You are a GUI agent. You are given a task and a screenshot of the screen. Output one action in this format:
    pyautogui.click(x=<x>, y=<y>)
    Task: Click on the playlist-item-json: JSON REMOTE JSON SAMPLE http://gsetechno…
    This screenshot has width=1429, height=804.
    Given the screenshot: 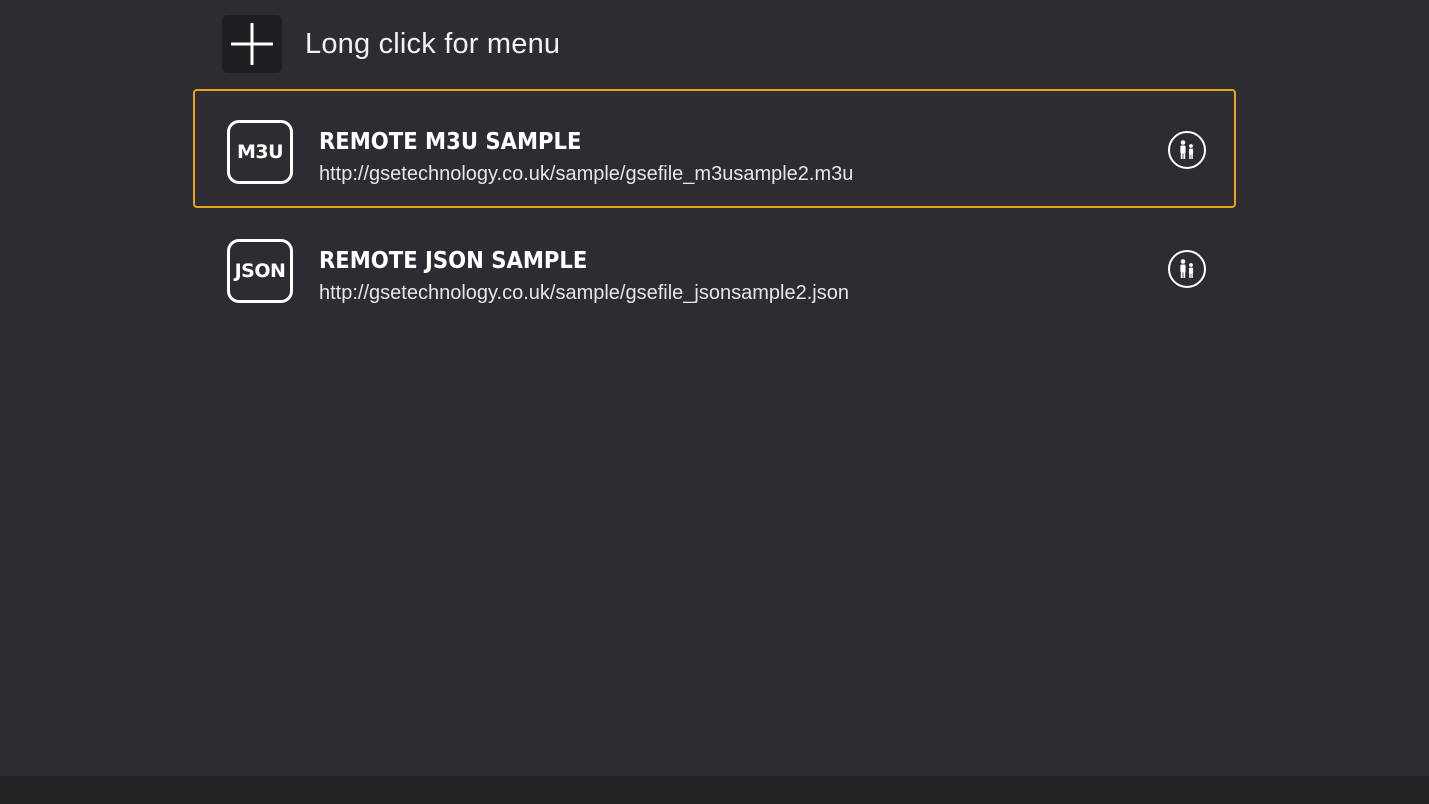 What is the action you would take?
    pyautogui.click(x=714, y=267)
    